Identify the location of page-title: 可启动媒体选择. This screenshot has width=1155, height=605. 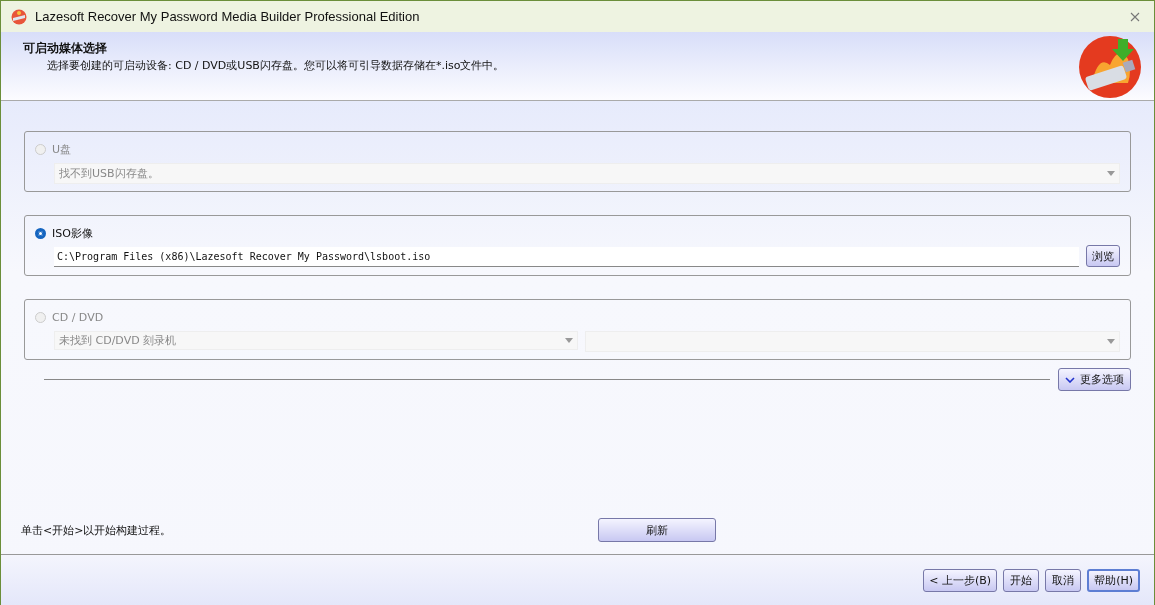
(65, 48).